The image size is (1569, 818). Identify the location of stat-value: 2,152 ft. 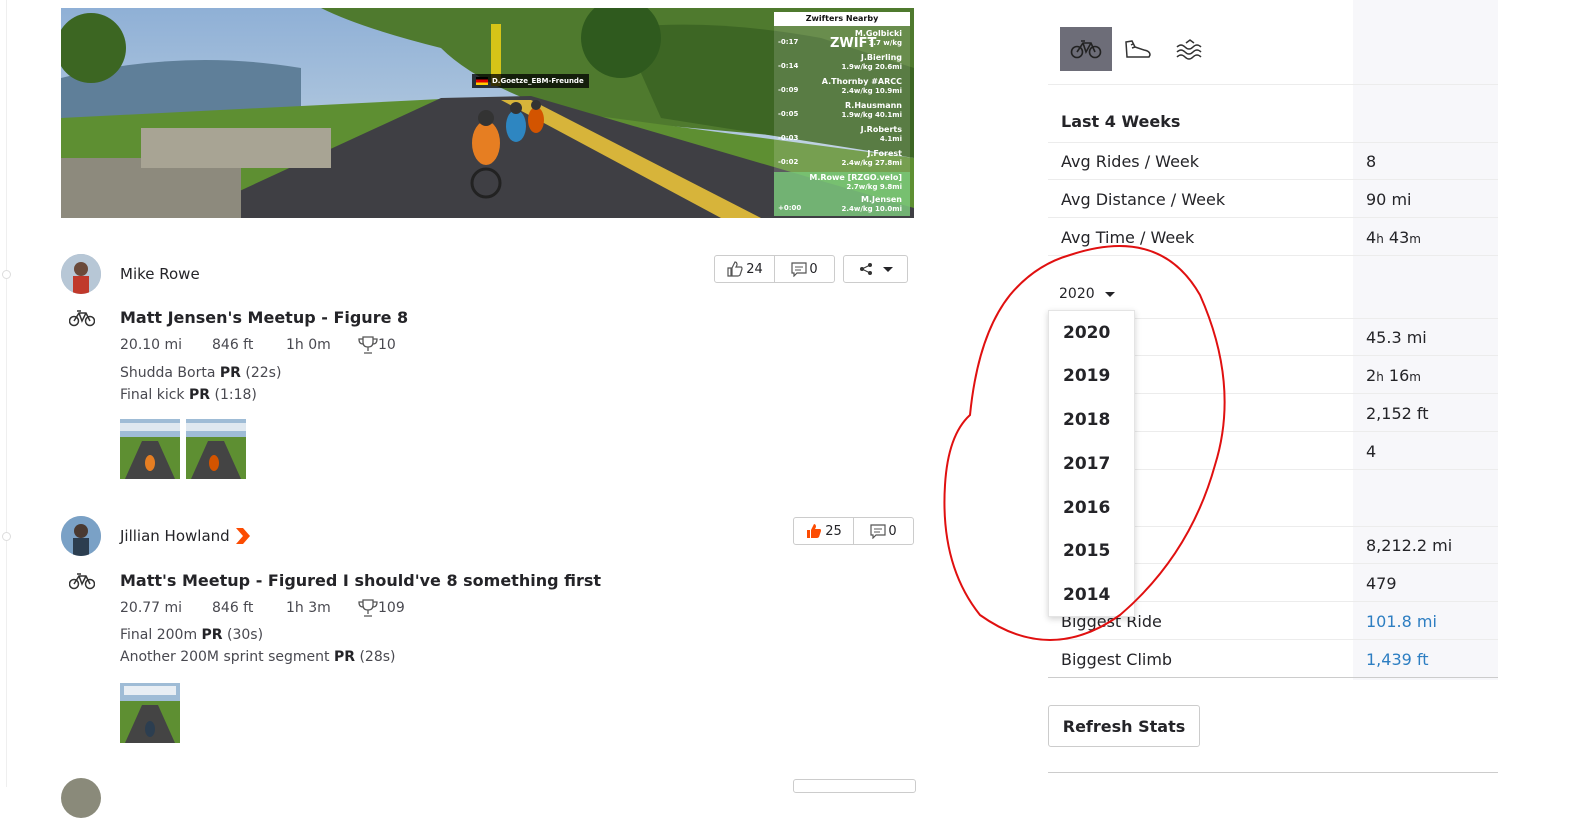
(1397, 413).